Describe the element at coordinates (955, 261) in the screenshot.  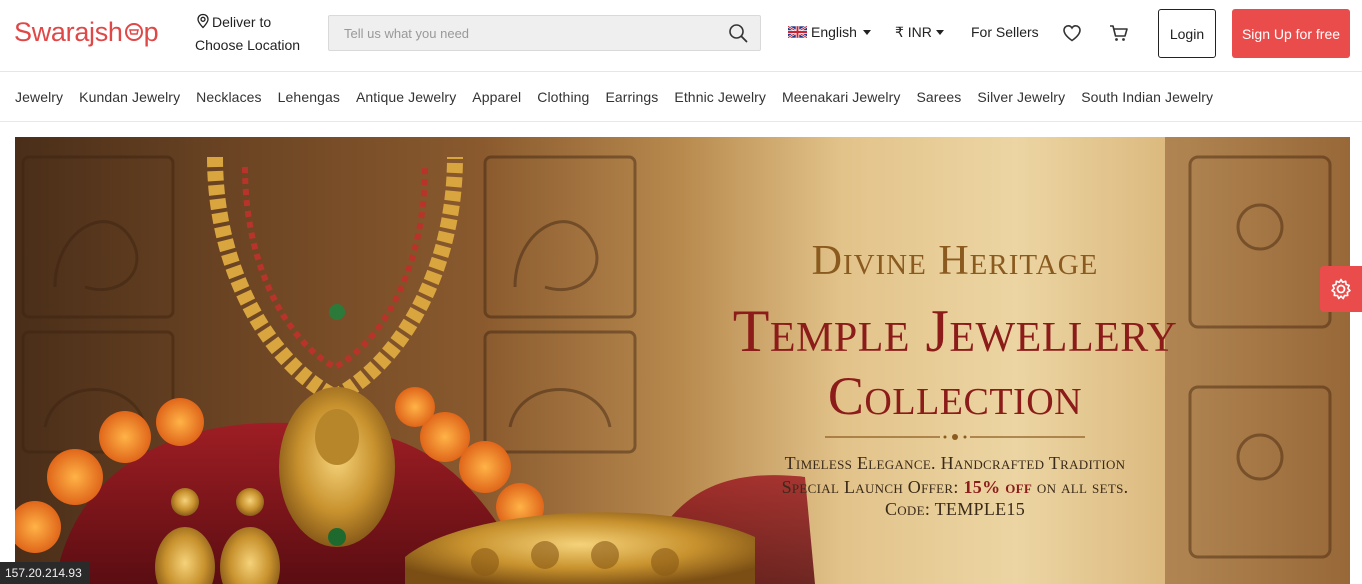
I see `banner-kicker: Divine Heritage` at that location.